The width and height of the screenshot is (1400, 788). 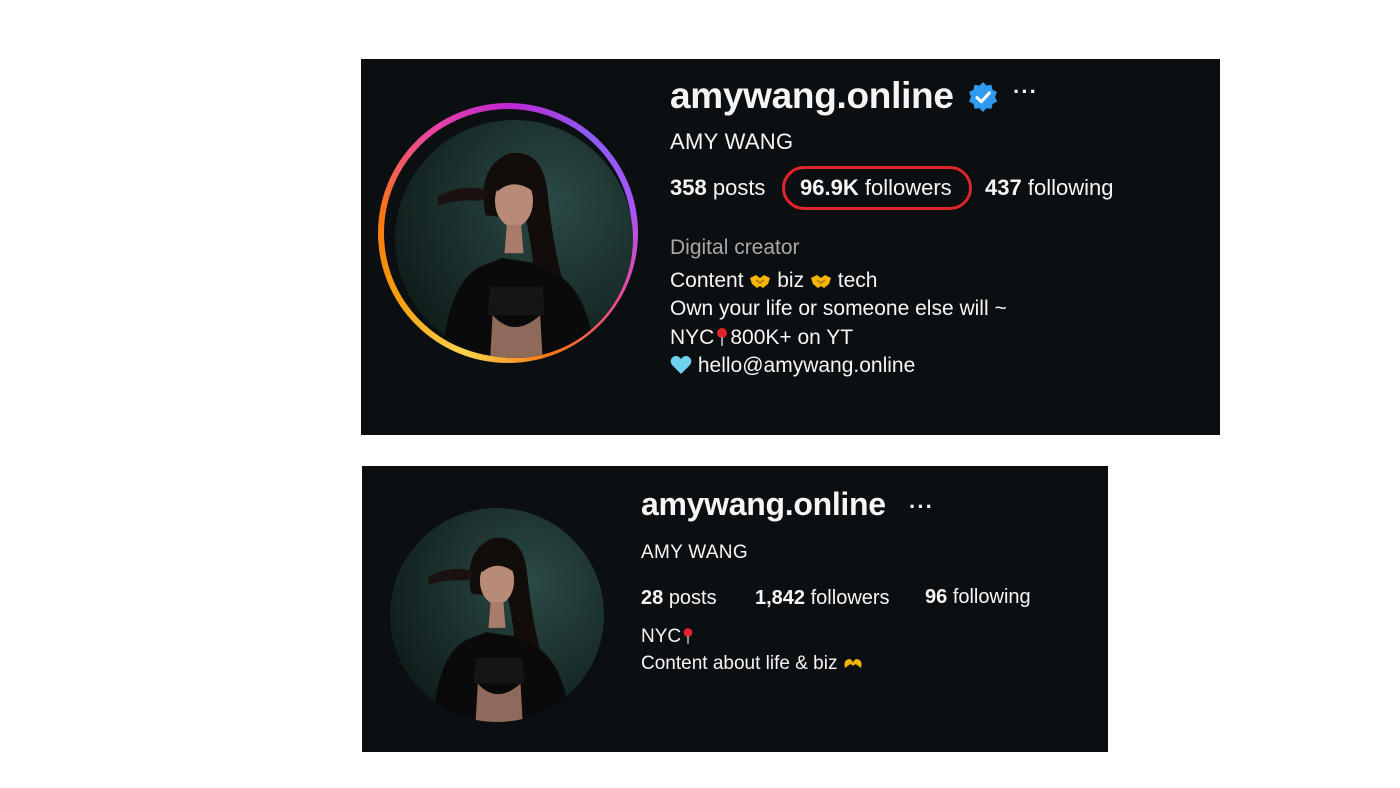 What do you see at coordinates (978, 597) in the screenshot?
I see `following-link: 96 following` at bounding box center [978, 597].